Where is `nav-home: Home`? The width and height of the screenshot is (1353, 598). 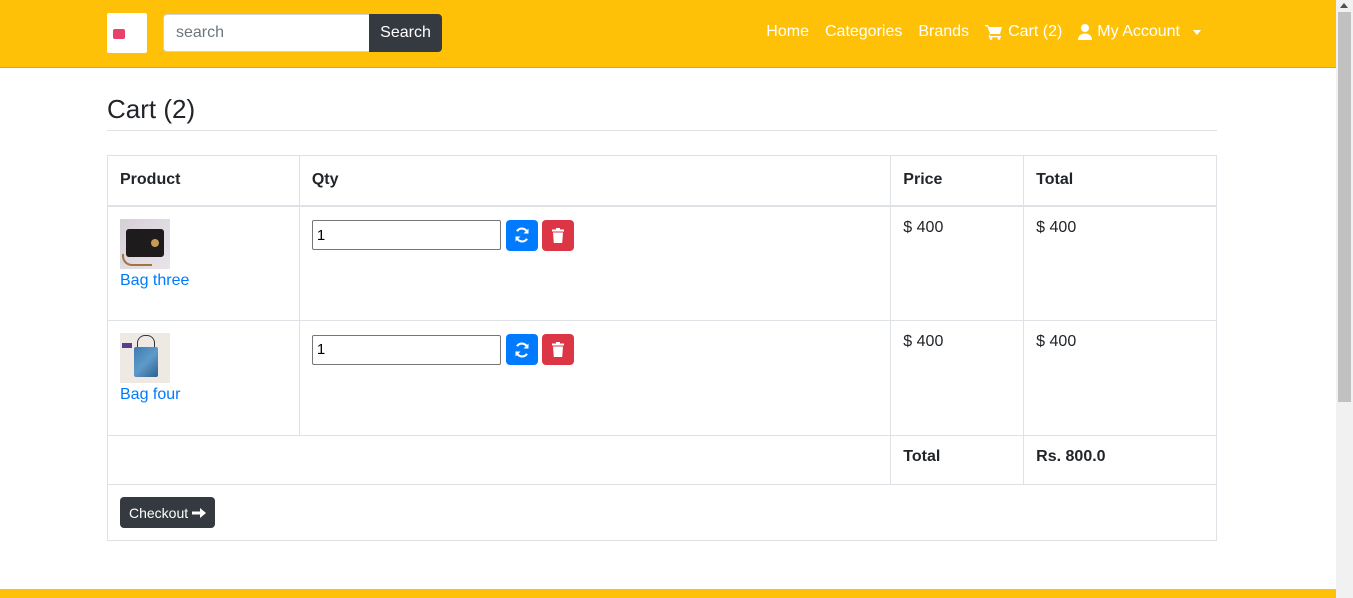 nav-home: Home is located at coordinates (787, 32).